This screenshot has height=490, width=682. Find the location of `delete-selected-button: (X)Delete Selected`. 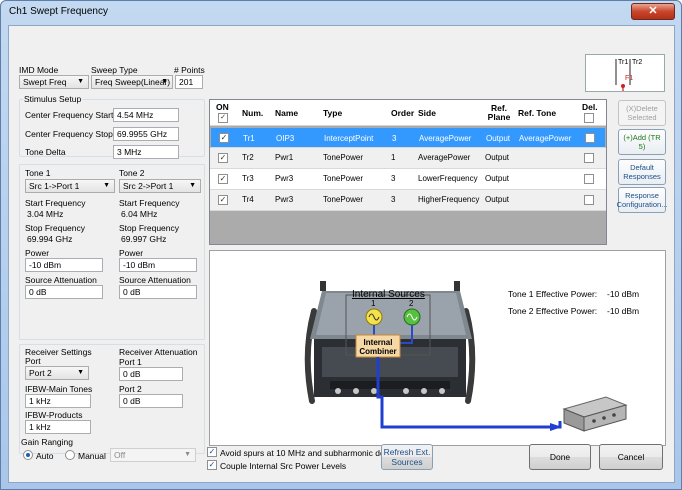

delete-selected-button: (X)Delete Selected is located at coordinates (642, 113).